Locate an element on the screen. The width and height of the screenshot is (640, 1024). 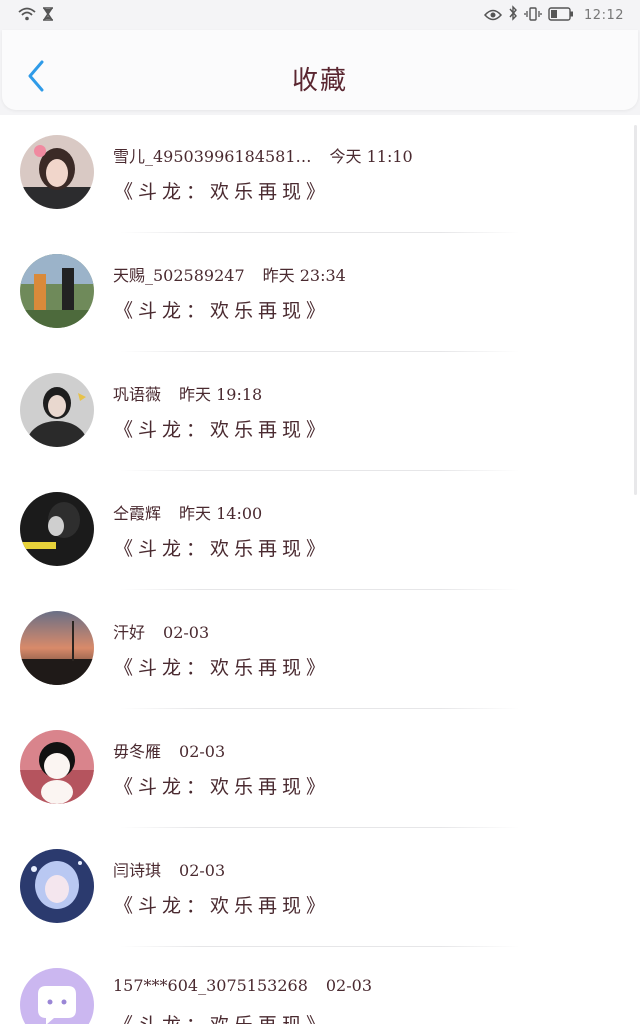
header-bar: 收藏 is located at coordinates (320, 70).